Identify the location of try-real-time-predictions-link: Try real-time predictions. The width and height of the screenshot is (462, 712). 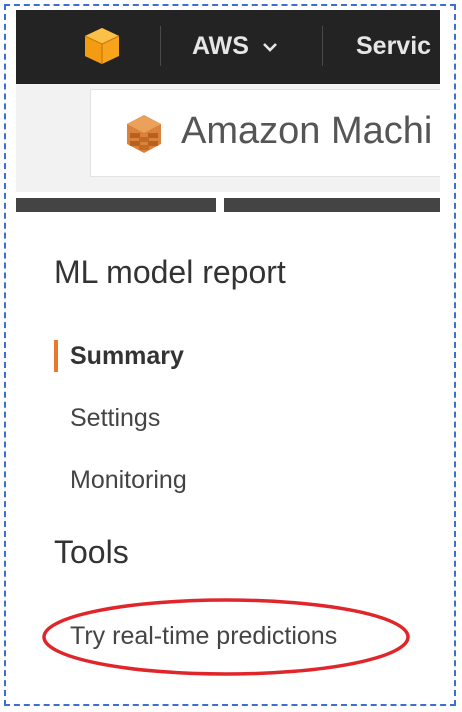
(203, 636).